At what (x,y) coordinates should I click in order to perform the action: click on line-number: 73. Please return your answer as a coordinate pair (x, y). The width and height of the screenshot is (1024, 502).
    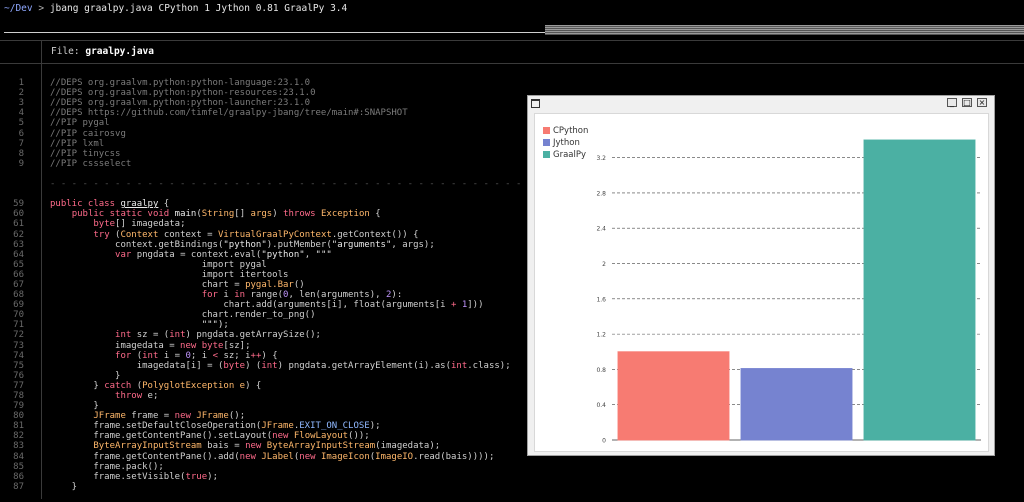
    Looking at the image, I should click on (18, 345).